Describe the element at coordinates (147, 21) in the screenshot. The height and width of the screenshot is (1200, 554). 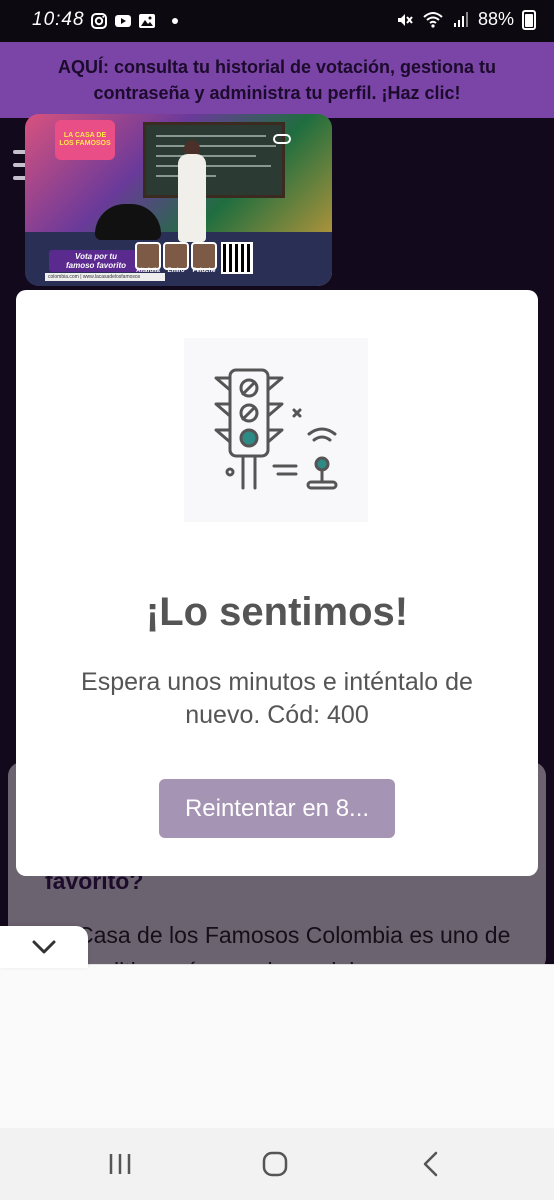
I see `gallery-icon` at that location.